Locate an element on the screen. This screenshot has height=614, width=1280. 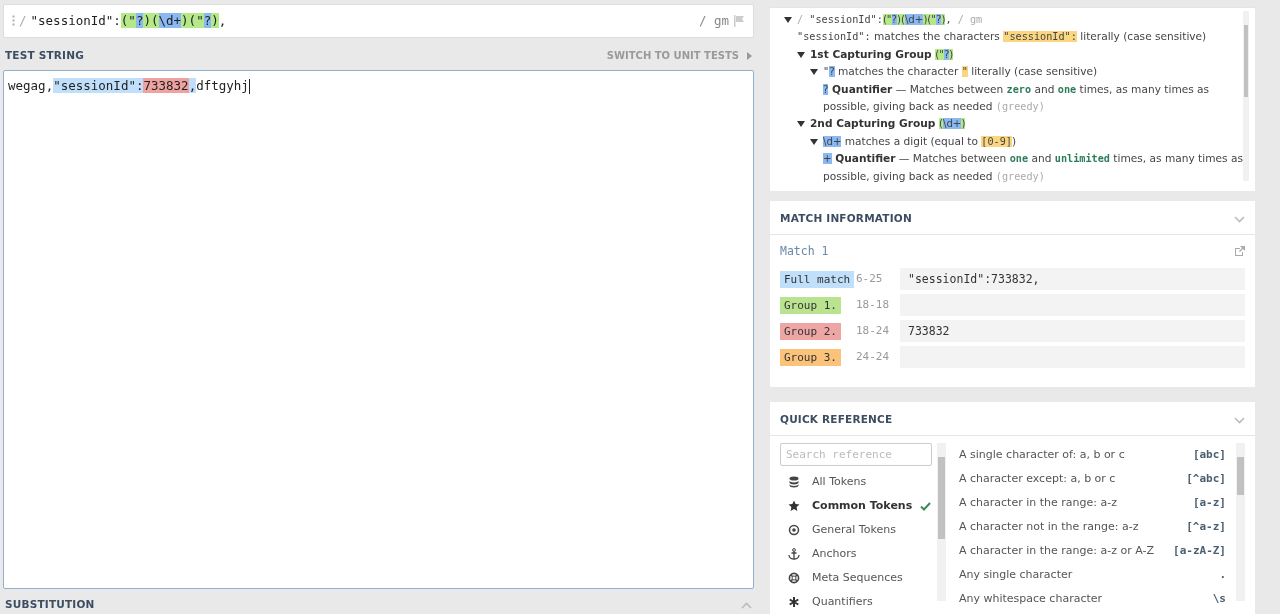
match-title: Match 1 is located at coordinates (804, 251).